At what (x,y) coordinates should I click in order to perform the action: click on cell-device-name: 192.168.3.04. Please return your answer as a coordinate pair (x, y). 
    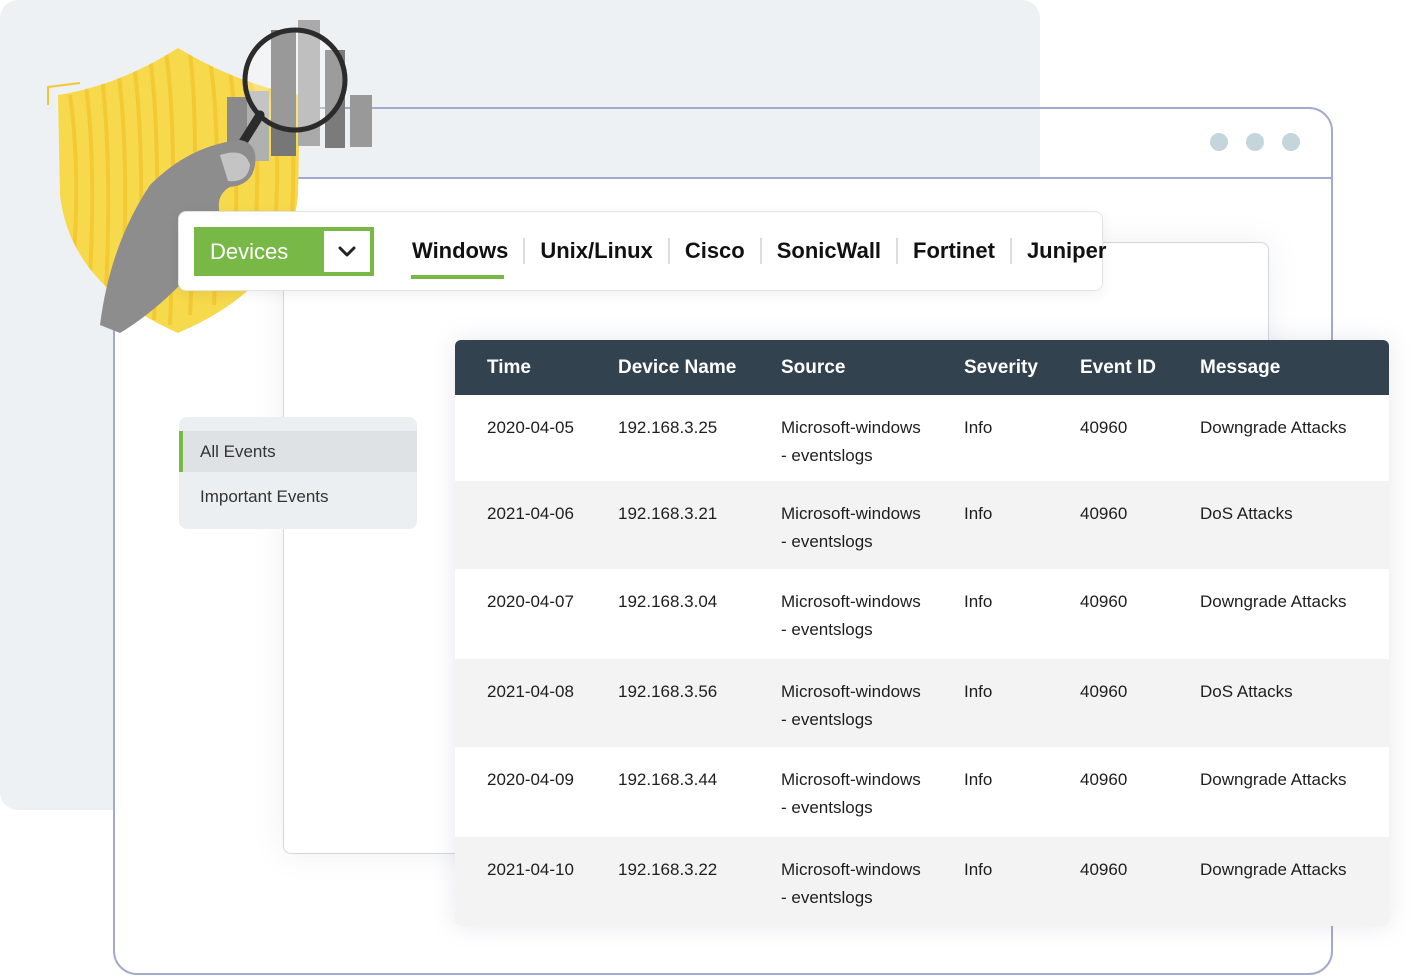
    Looking at the image, I should click on (668, 601).